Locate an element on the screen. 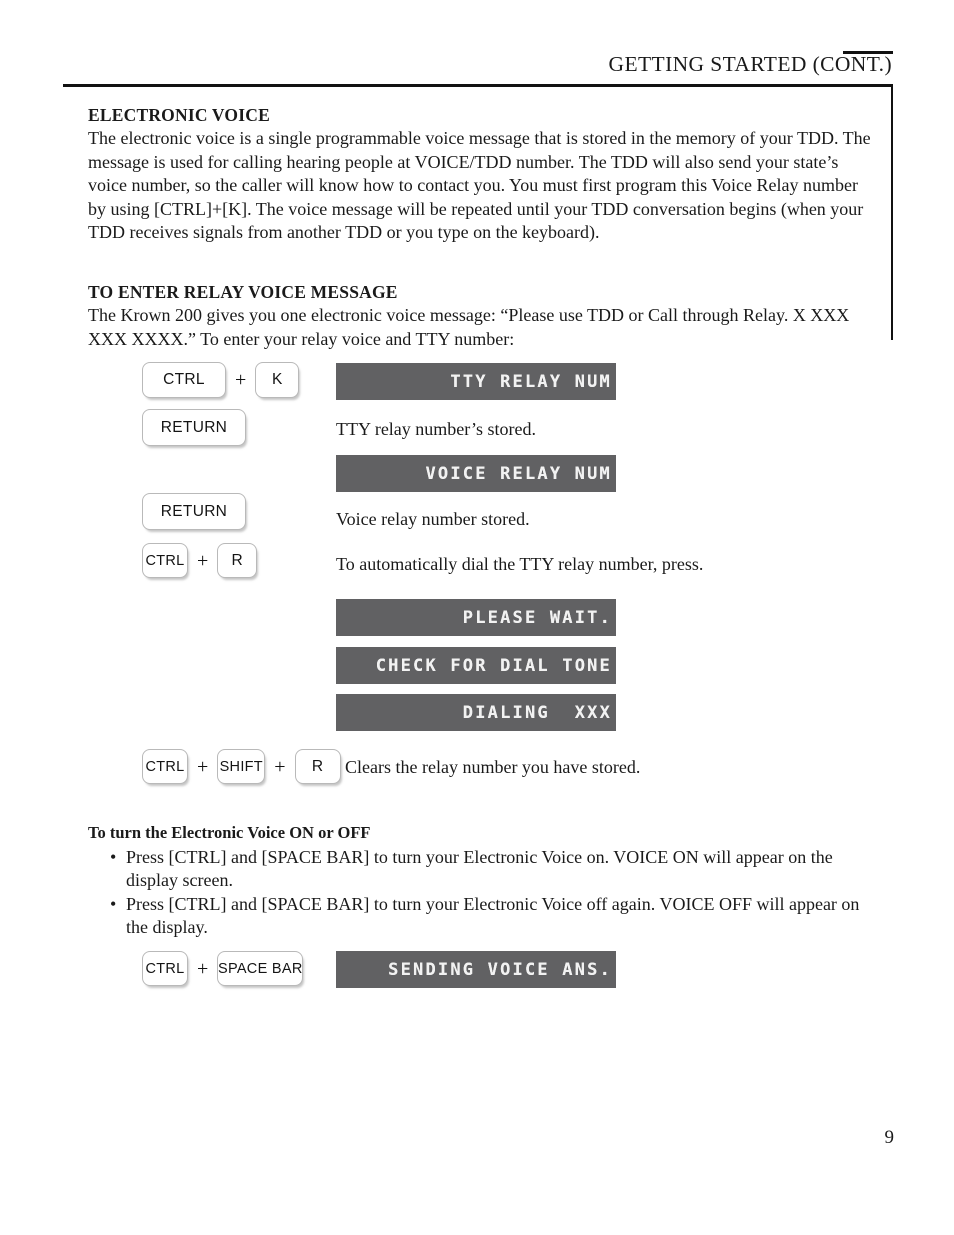 The width and height of the screenshot is (954, 1235). keycombo-return-voice: RETURN is located at coordinates (194, 511).